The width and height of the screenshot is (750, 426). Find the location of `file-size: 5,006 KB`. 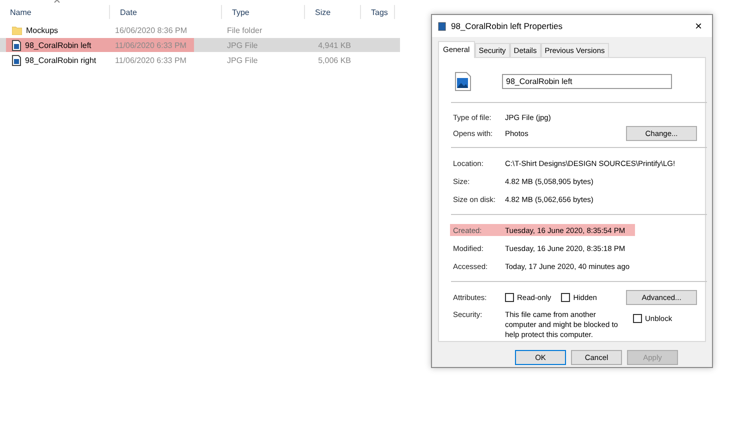

file-size: 5,006 KB is located at coordinates (334, 60).